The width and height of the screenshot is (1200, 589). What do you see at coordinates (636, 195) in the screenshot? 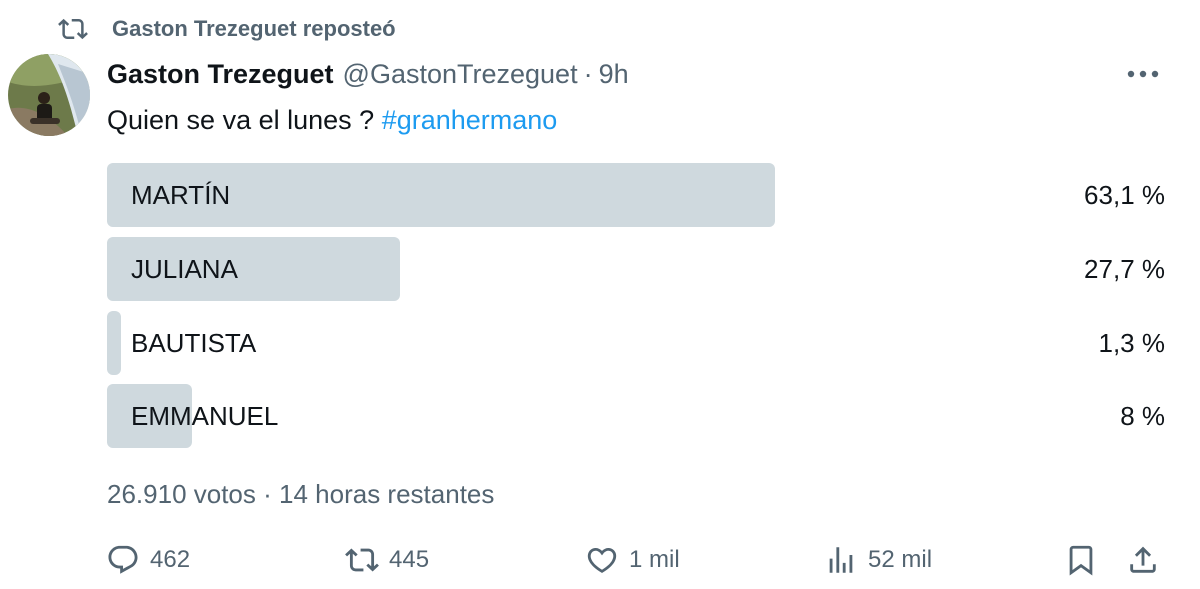
I see `poll-option: MARTÍN 63,1 %` at bounding box center [636, 195].